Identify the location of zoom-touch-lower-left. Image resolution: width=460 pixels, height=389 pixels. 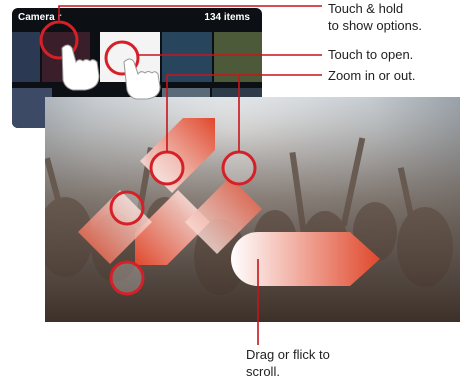
(127, 208).